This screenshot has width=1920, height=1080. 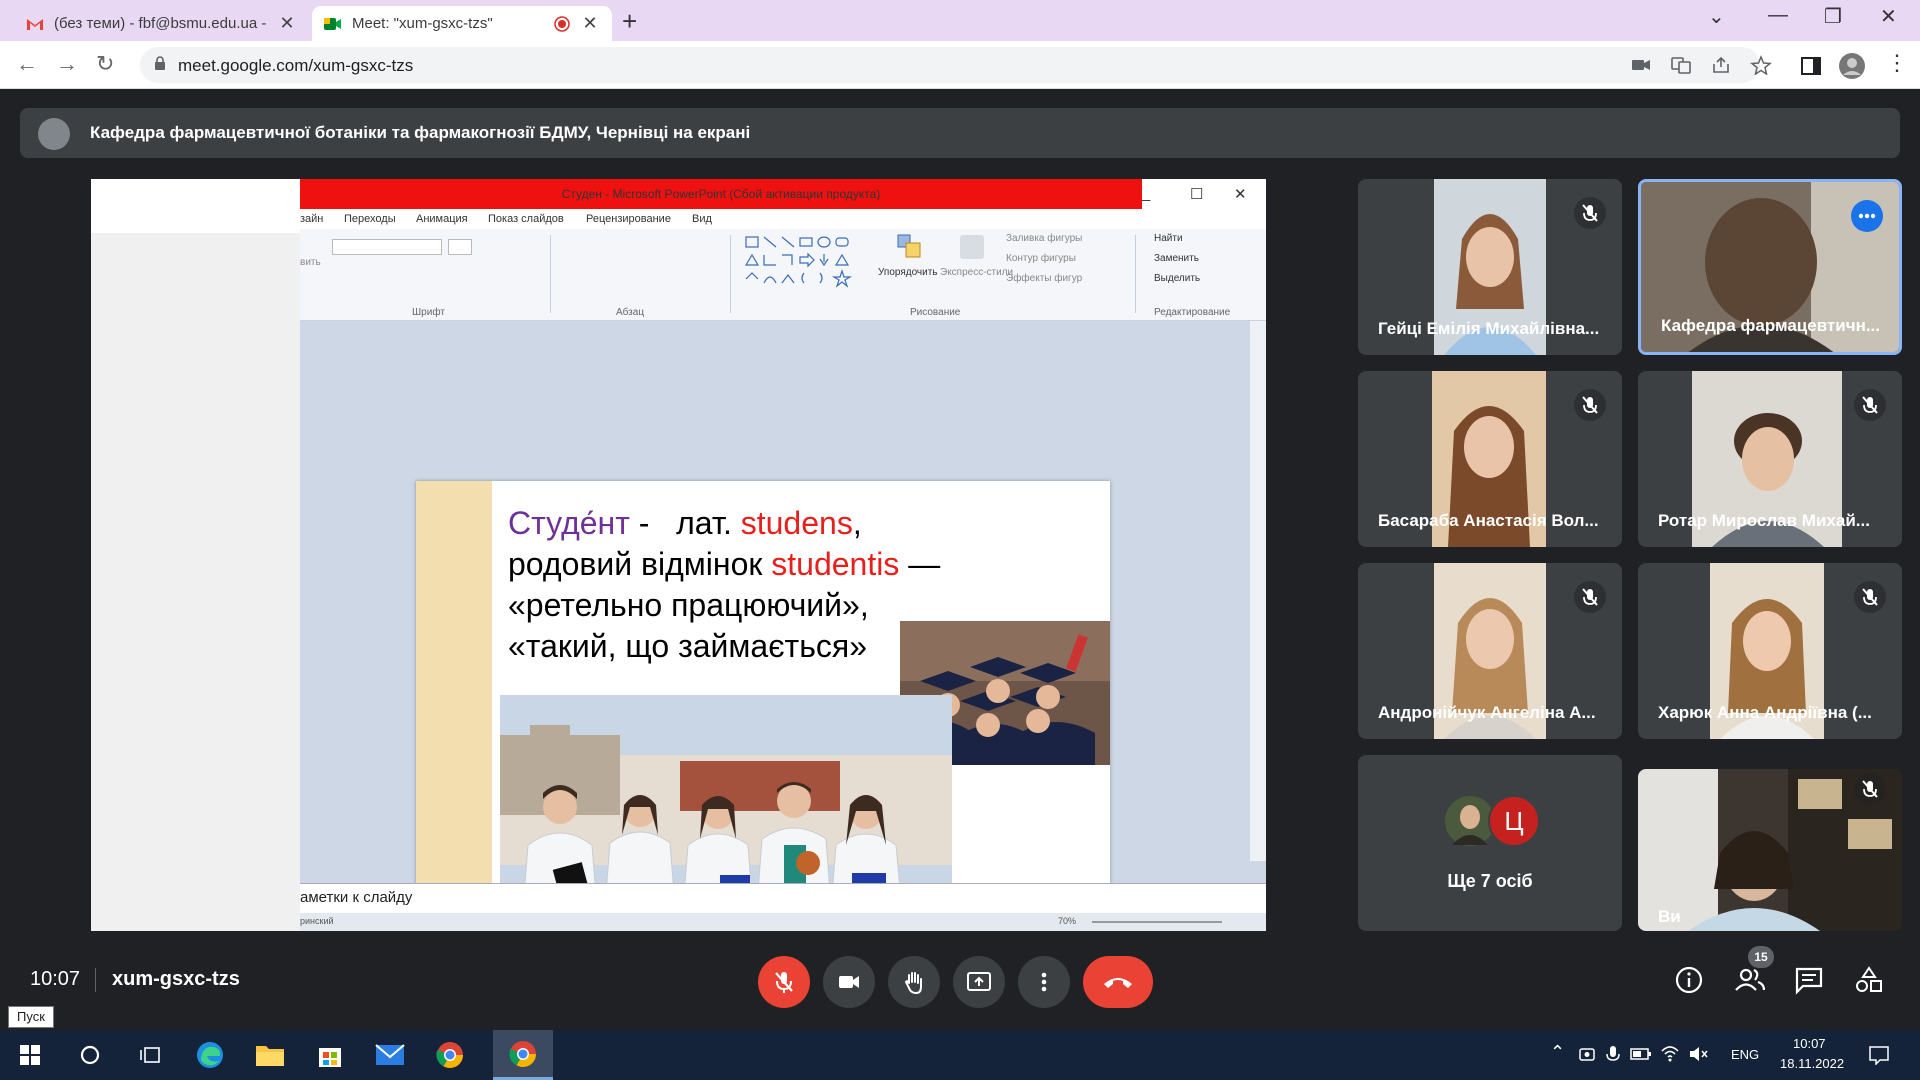 What do you see at coordinates (956, 65) in the screenshot?
I see `address-bar: meet.google.com/xum-gsxc-tzs` at bounding box center [956, 65].